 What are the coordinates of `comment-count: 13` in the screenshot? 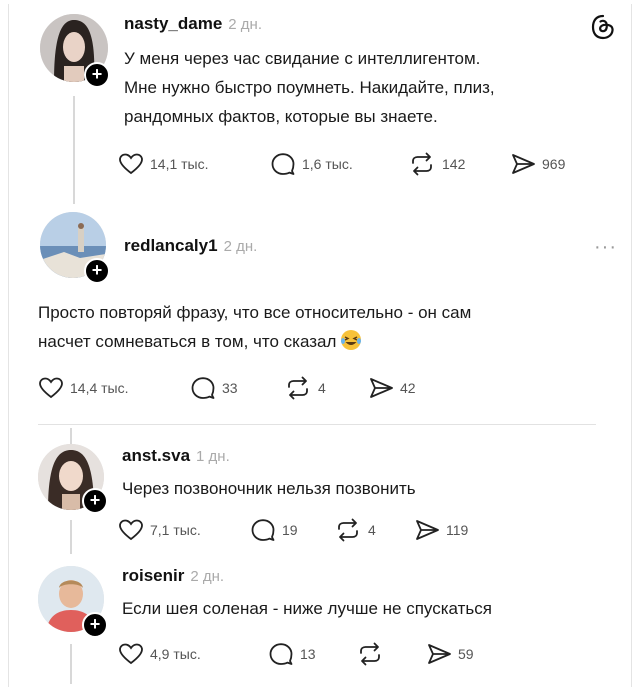 It's located at (308, 654).